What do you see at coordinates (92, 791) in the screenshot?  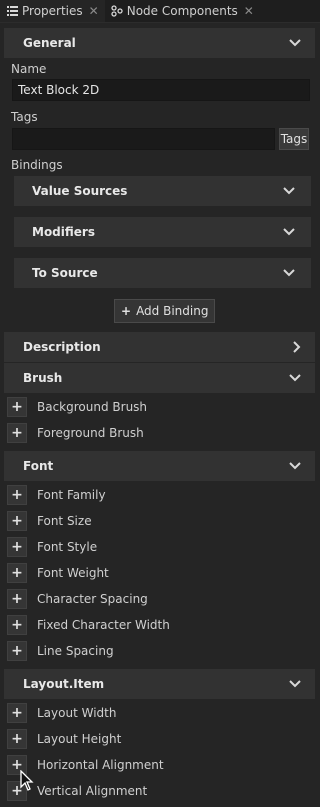 I see `property-label: Vertical Alignment` at bounding box center [92, 791].